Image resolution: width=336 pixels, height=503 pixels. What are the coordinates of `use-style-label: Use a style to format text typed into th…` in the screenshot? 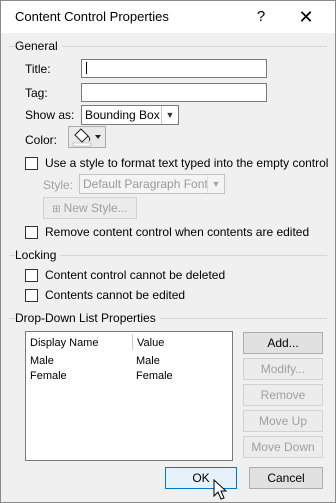 It's located at (187, 163).